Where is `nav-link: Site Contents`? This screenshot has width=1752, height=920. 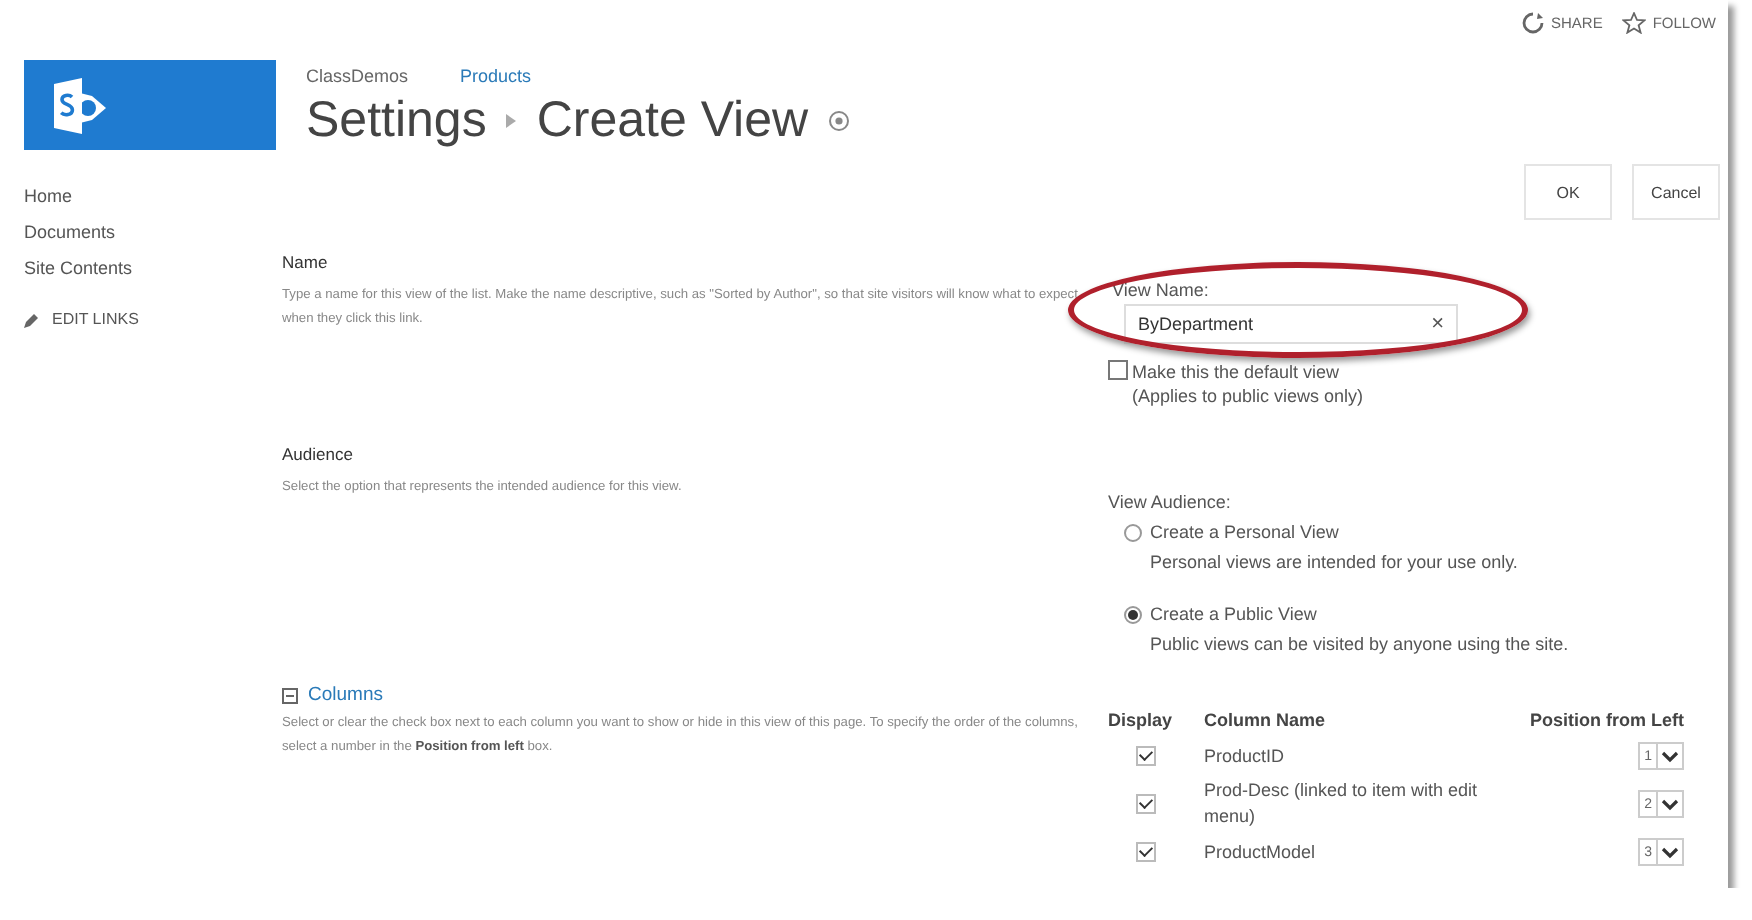 nav-link: Site Contents is located at coordinates (153, 268).